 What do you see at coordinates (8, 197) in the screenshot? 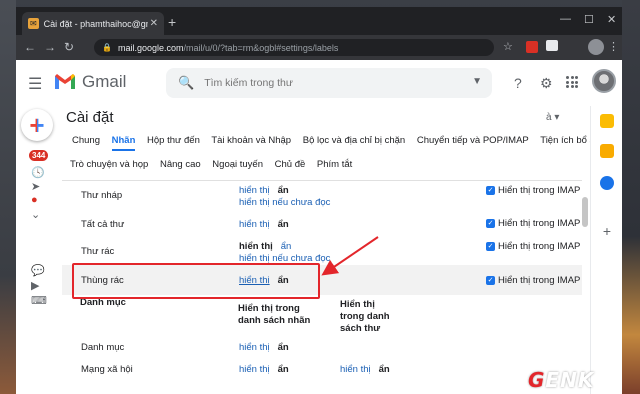
I see `desktop-background-left` at bounding box center [8, 197].